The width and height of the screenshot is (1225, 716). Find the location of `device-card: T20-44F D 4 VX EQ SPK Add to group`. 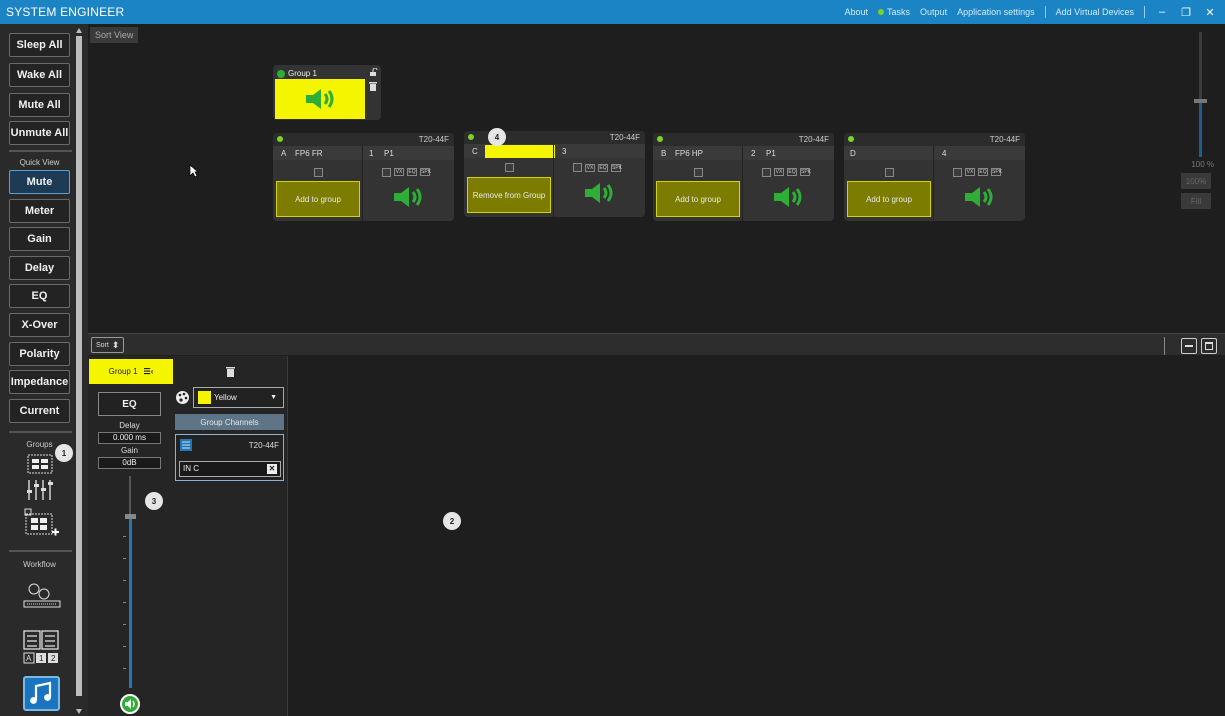

device-card: T20-44F D 4 VX EQ SPK Add to group is located at coordinates (934, 177).